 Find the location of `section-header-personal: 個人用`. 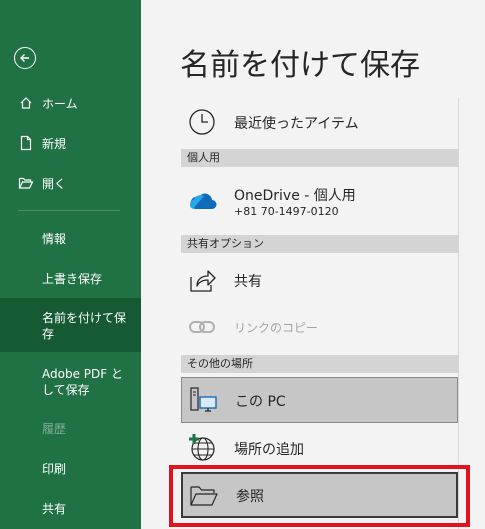

section-header-personal: 個人用 is located at coordinates (319, 158).